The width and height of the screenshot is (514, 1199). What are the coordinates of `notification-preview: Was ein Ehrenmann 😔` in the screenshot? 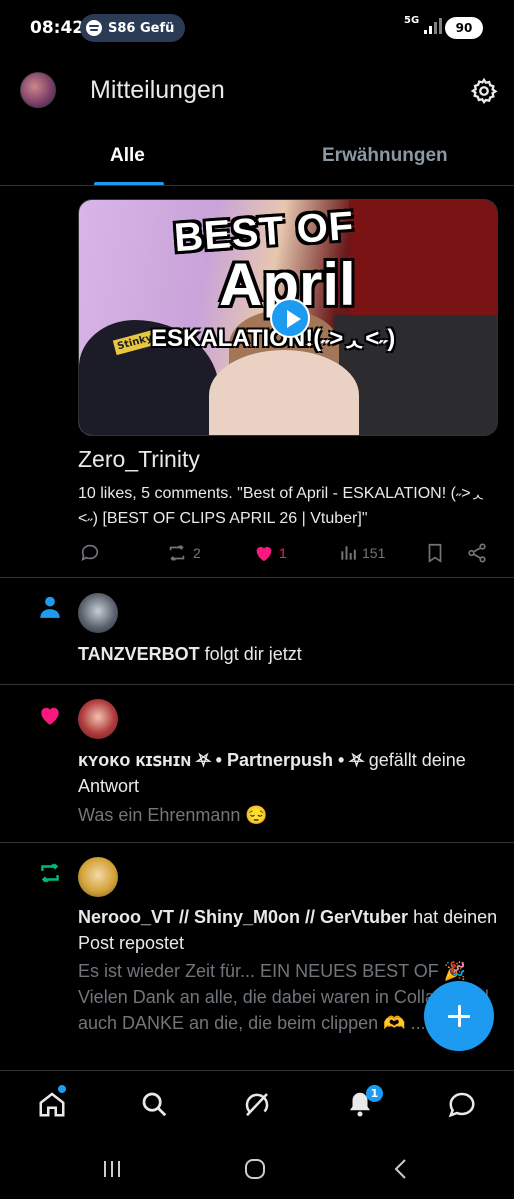 It's located at (288, 815).